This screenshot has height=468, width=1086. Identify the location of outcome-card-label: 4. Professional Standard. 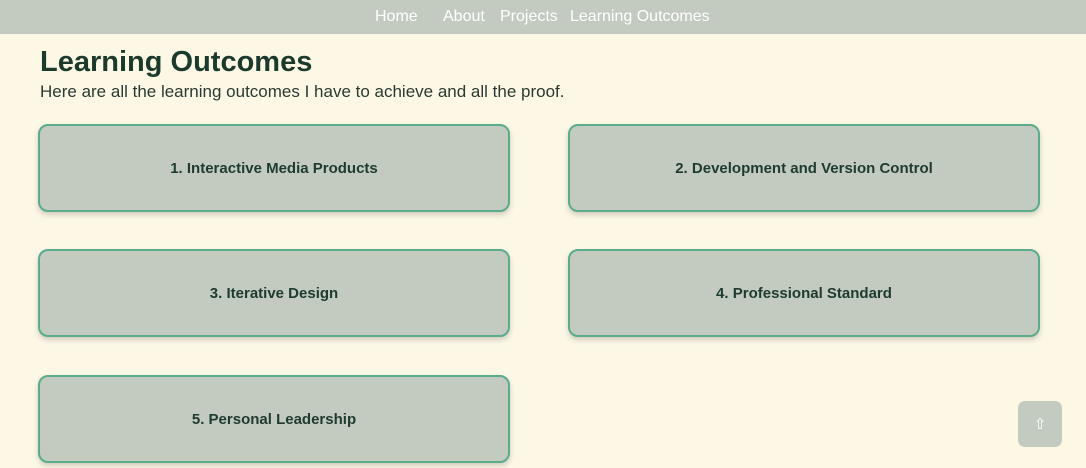
(804, 293).